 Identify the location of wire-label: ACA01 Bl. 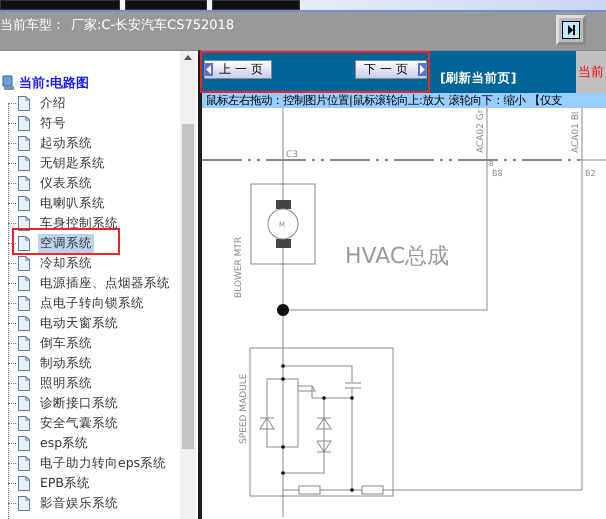
(576, 132).